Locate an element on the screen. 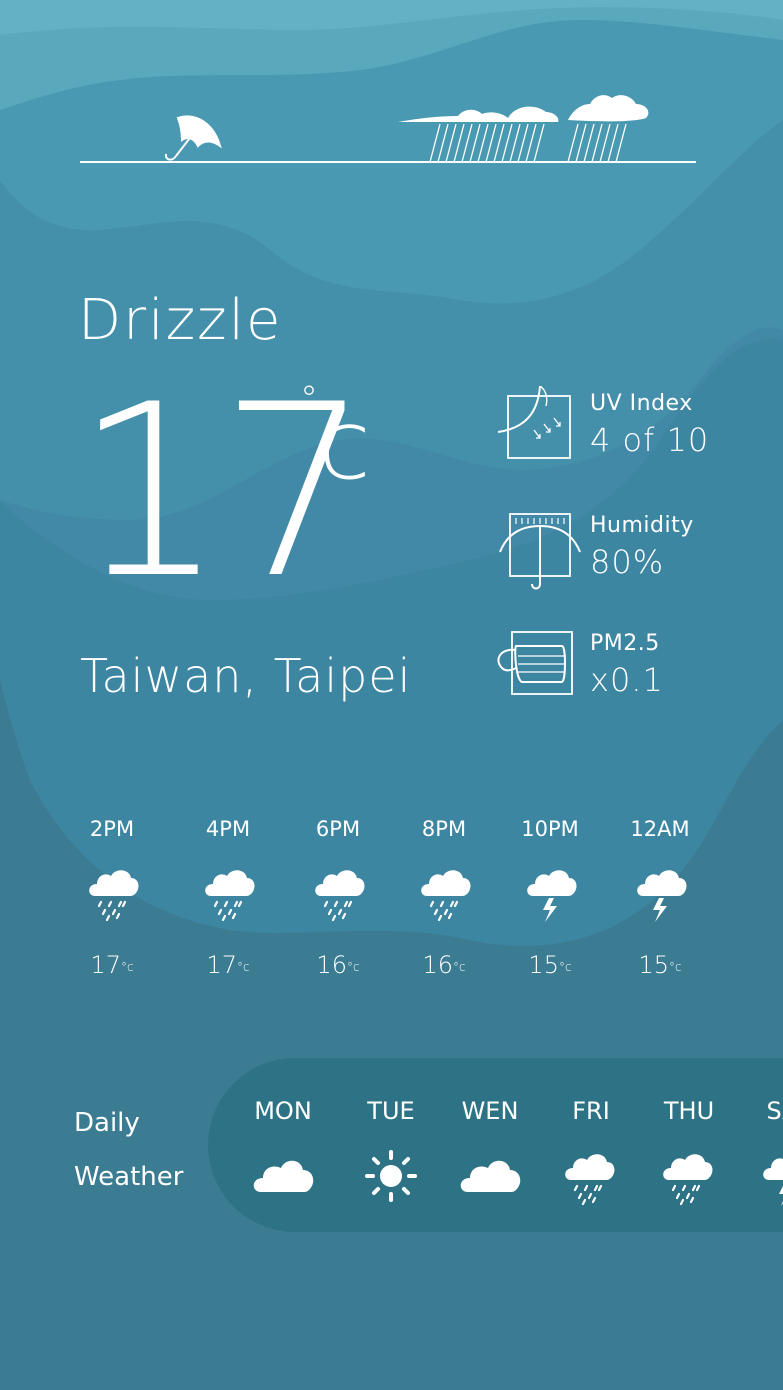  stat-pm25: PM2.5 x0.1 is located at coordinates (636, 668).